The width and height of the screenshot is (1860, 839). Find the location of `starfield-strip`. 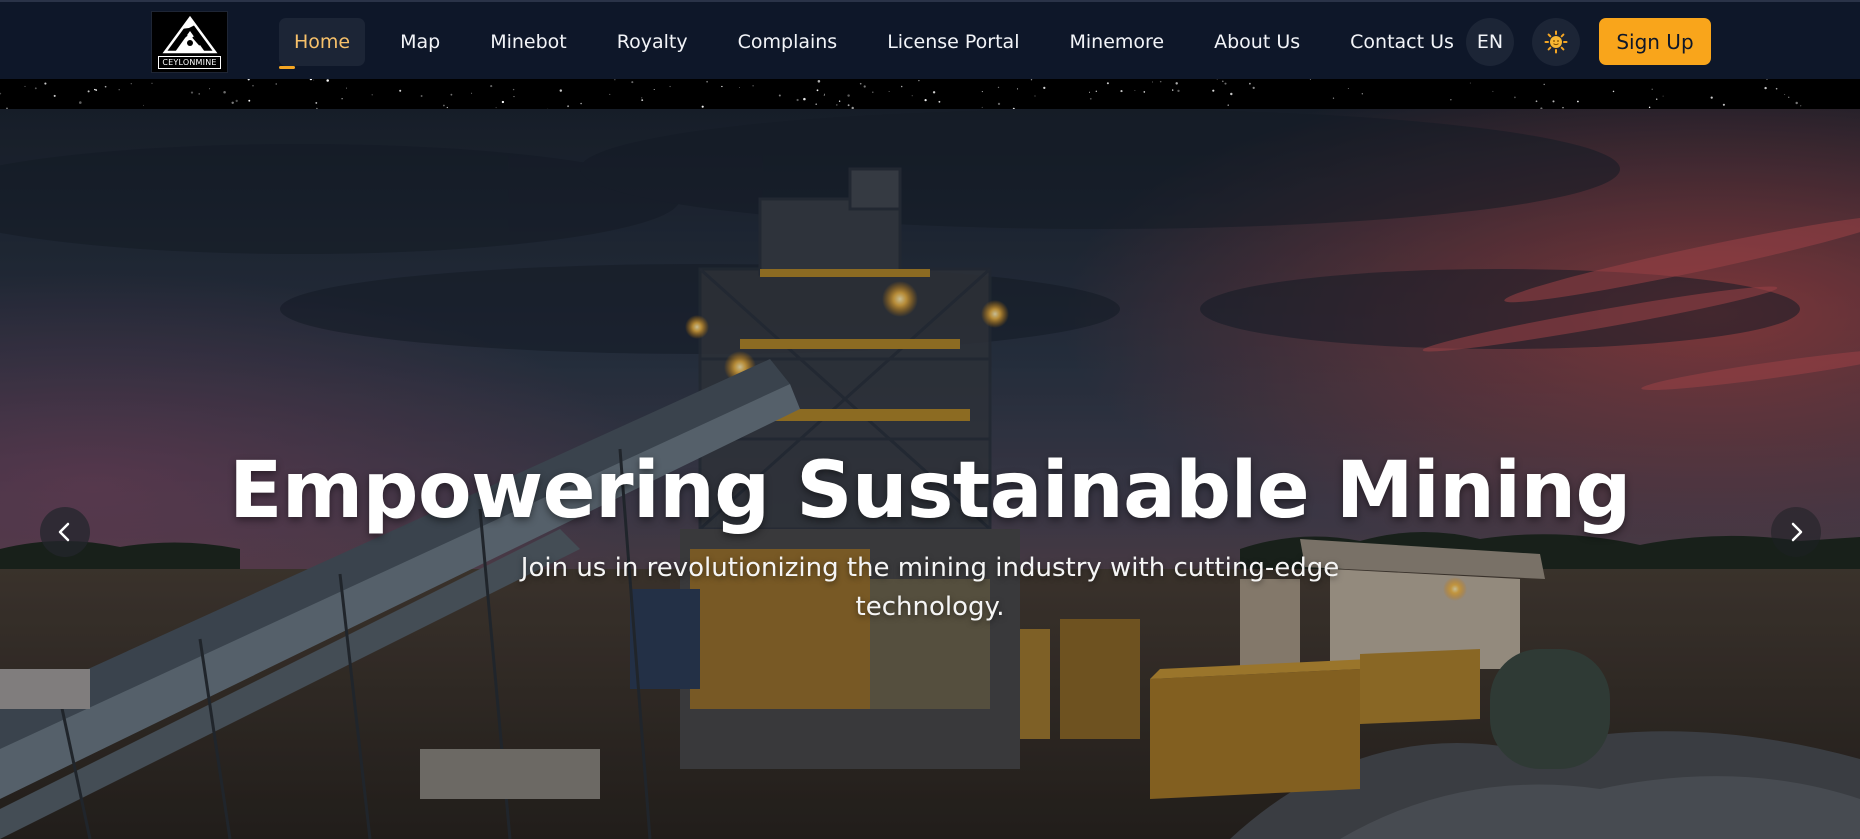

starfield-strip is located at coordinates (930, 94).